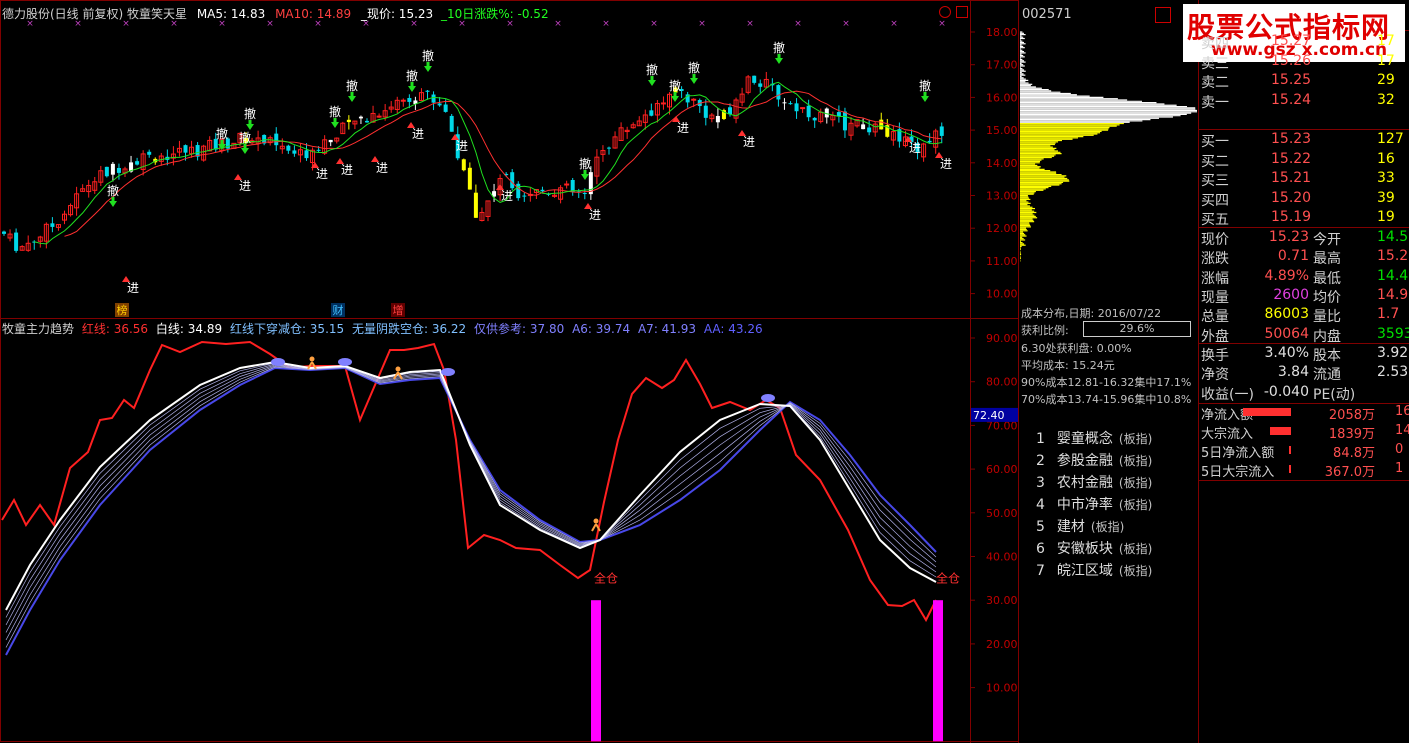 This screenshot has height=743, width=1409. What do you see at coordinates (1304, 432) in the screenshot?
I see `flow-row: 大宗流入 1839万 14` at bounding box center [1304, 432].